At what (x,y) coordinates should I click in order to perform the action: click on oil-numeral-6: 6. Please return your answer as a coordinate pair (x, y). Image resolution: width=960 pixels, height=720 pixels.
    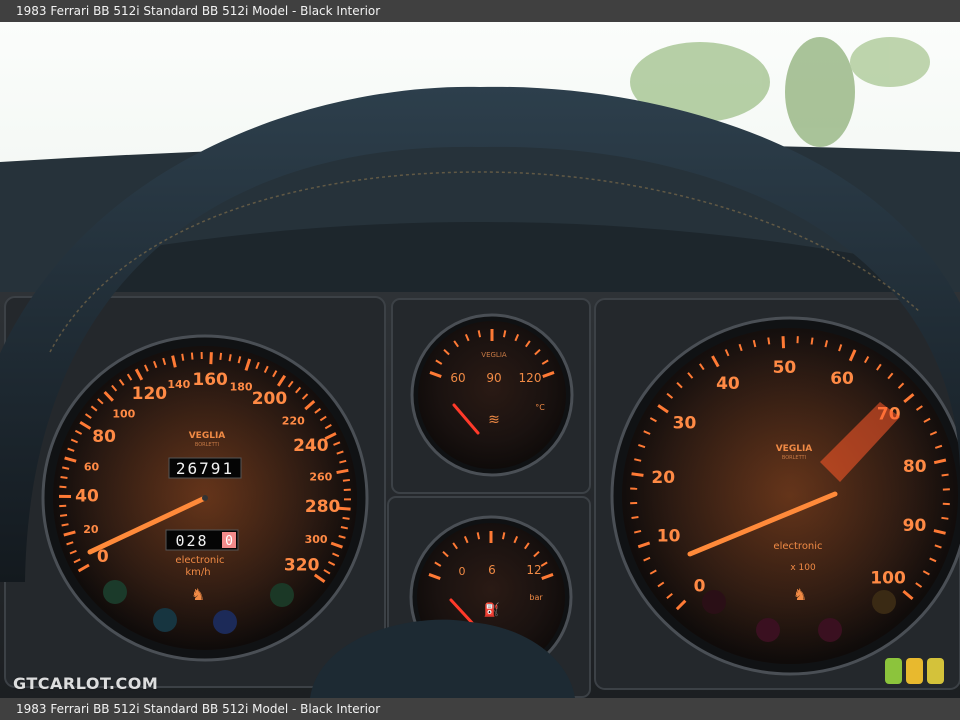
    Looking at the image, I should click on (492, 570).